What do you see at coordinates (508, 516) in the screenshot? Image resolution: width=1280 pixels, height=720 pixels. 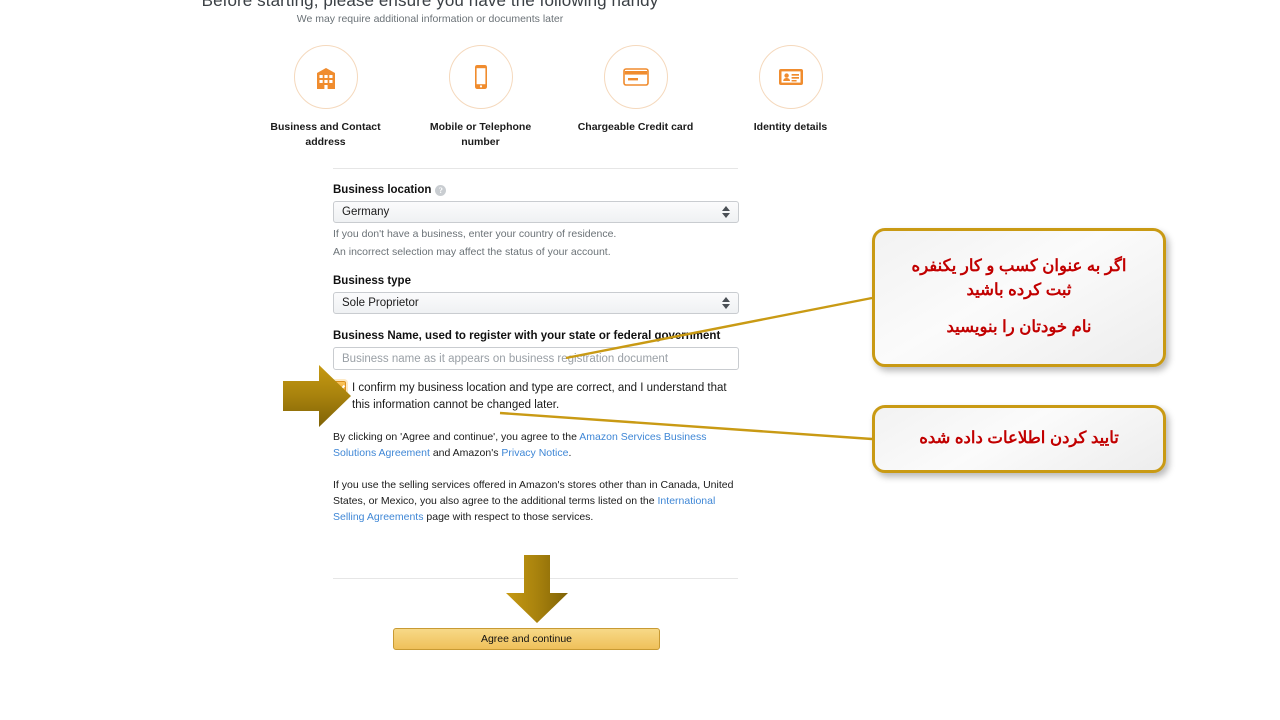 I see `legal-p2-post: page with respect to those services.` at bounding box center [508, 516].